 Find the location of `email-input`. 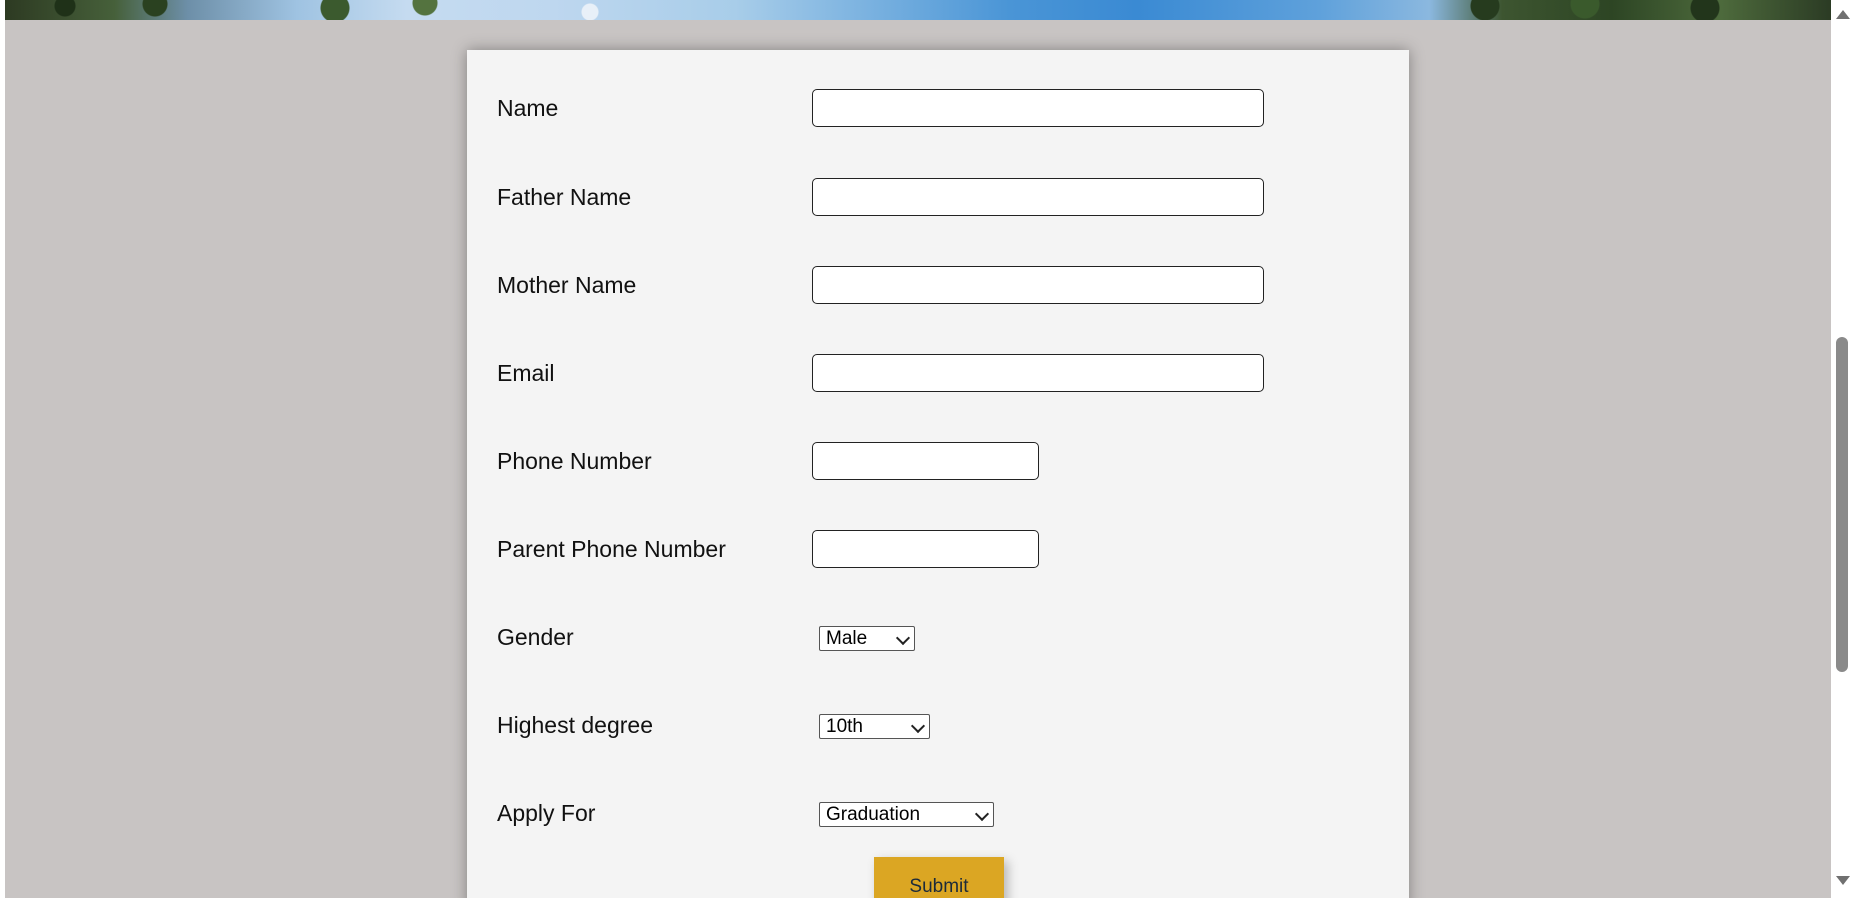

email-input is located at coordinates (1038, 373).